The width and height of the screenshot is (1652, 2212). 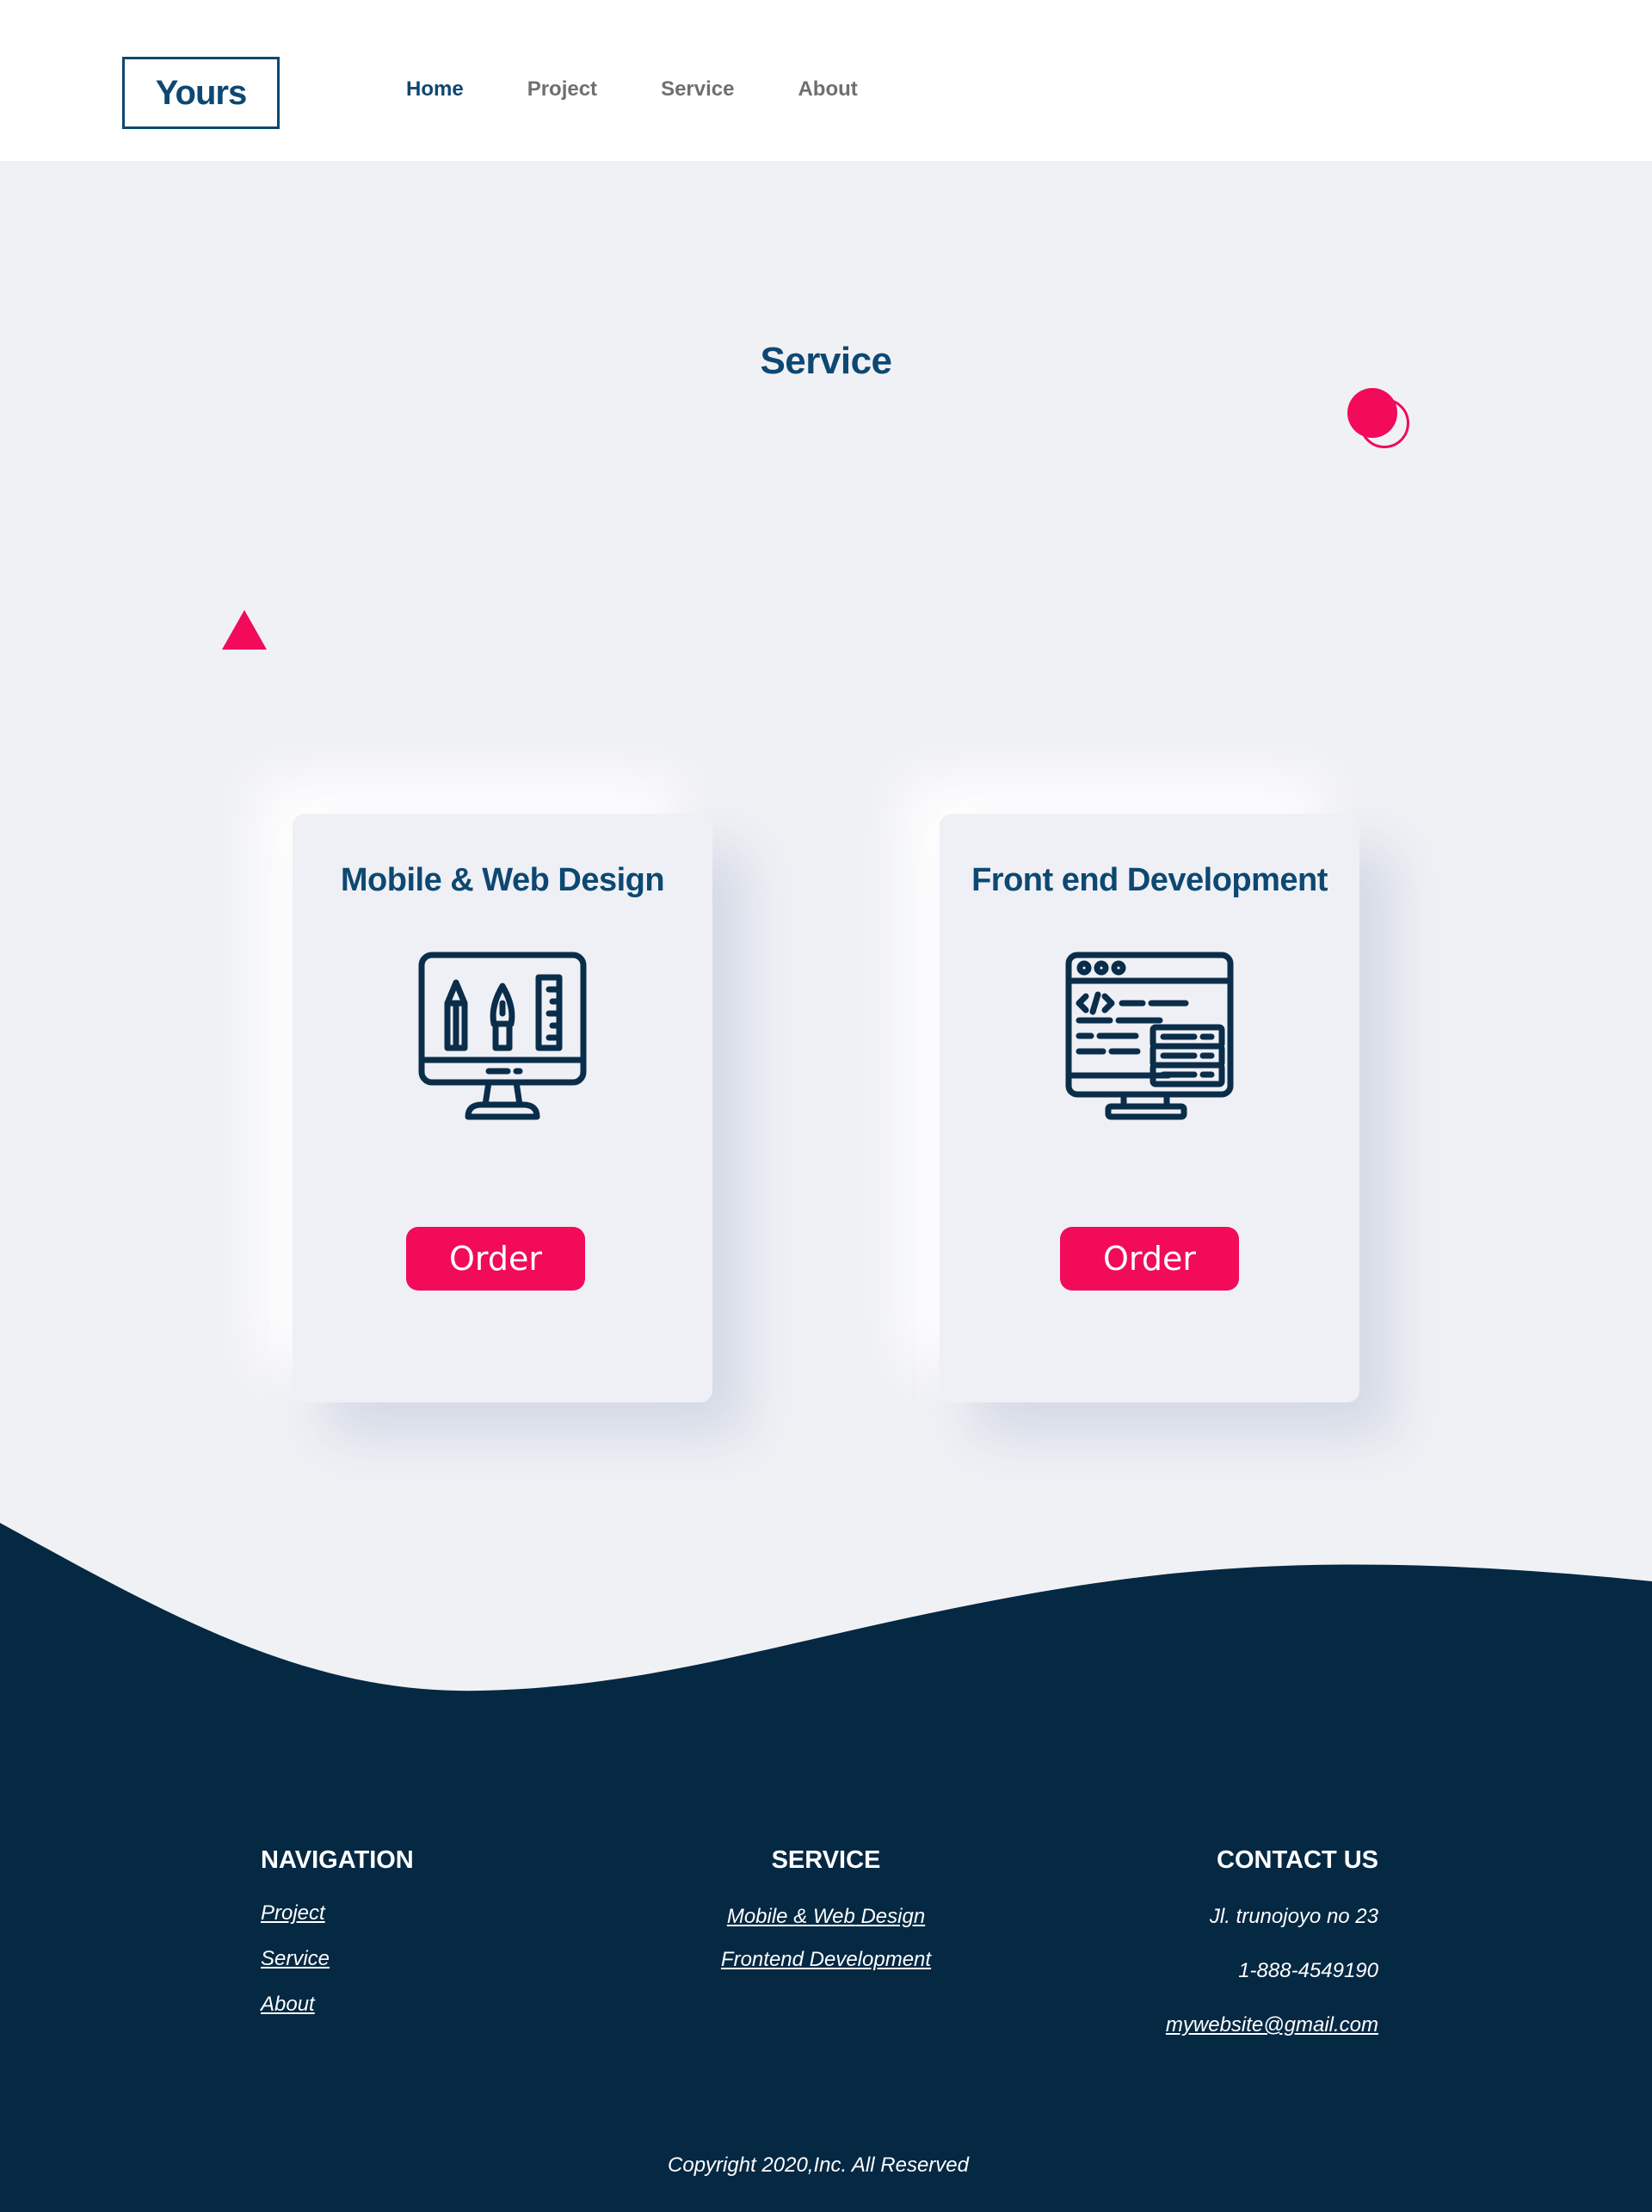 What do you see at coordinates (826, 1916) in the screenshot?
I see `footer-link-design: Mobile & Web Design` at bounding box center [826, 1916].